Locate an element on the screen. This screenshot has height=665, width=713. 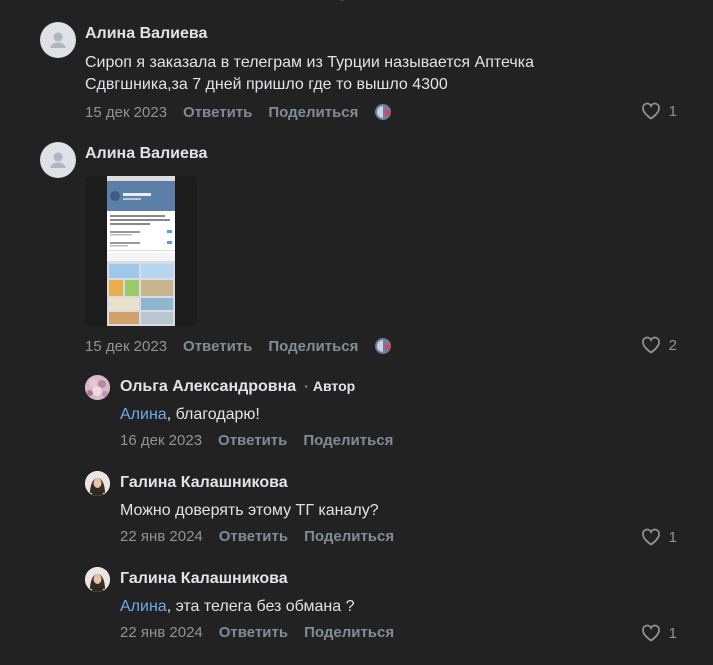
reply-text-body: , эта телега без обмана ? is located at coordinates (260, 606).